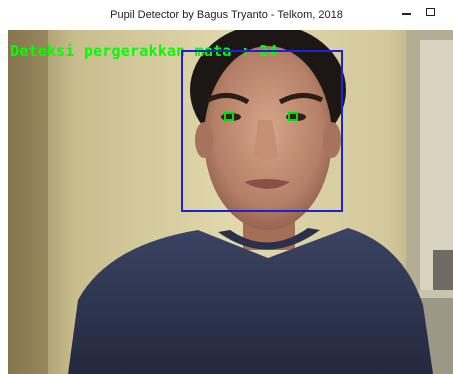 The image size is (453, 374). I want to click on left-eye-detection-box, so click(229, 116).